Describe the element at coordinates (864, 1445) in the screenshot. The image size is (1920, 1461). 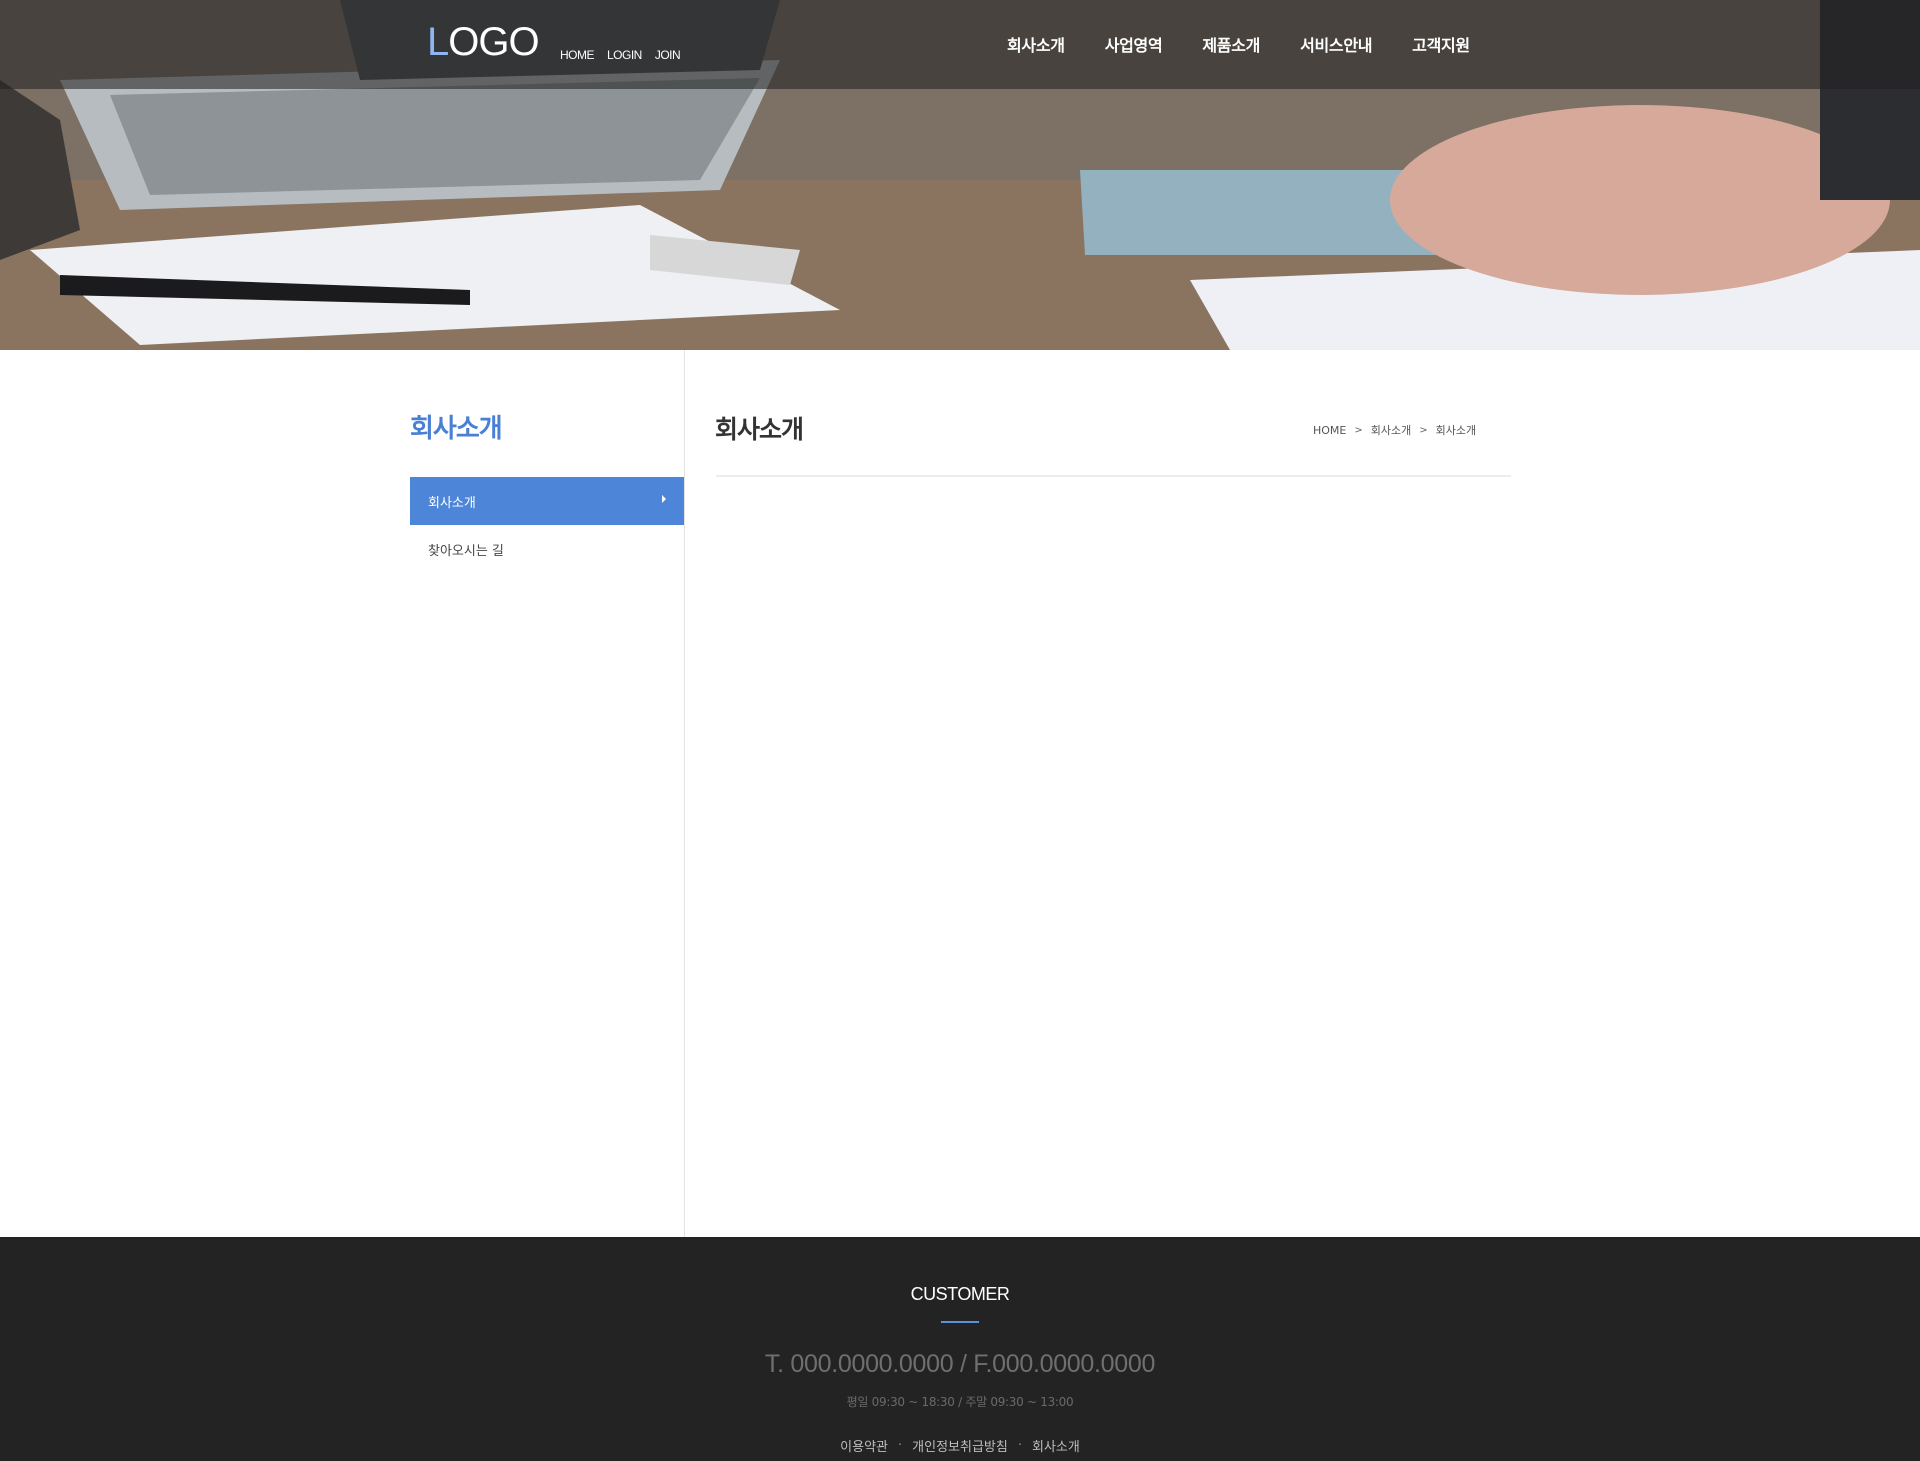
I see `footer-link-terms: 이용약관` at that location.